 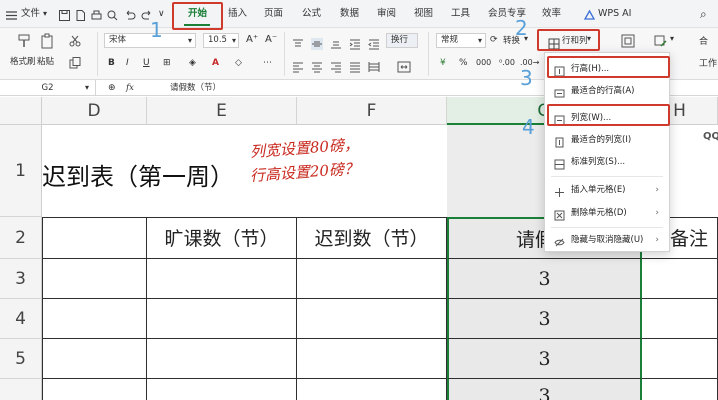 I want to click on cell-d5, so click(x=94, y=359).